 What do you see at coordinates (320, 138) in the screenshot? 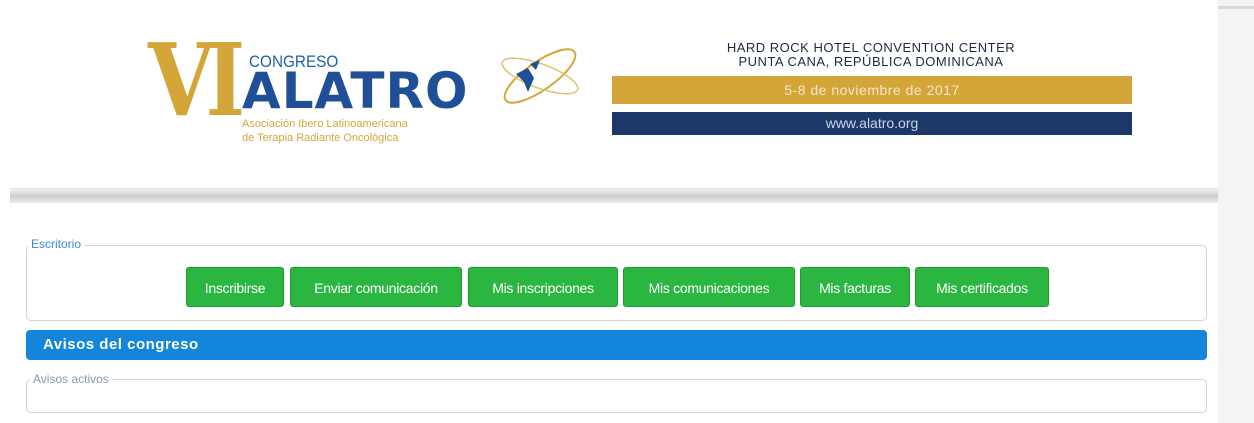
I see `logo-subtitle-line2: de Terapia Radiante Oncológica` at bounding box center [320, 138].